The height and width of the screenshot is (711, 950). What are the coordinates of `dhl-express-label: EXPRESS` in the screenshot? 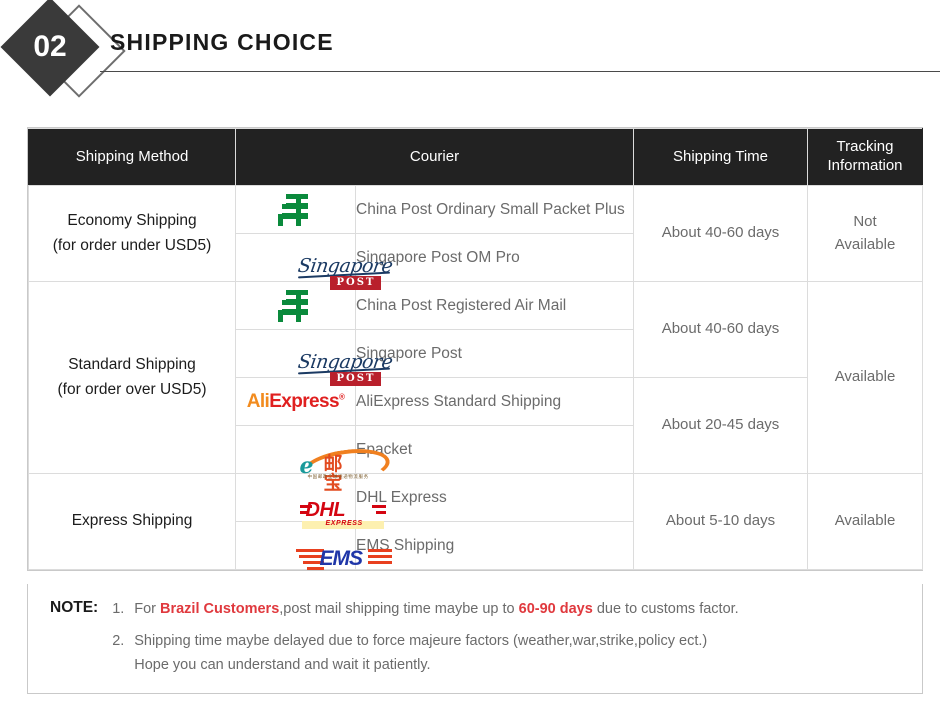 It's located at (344, 524).